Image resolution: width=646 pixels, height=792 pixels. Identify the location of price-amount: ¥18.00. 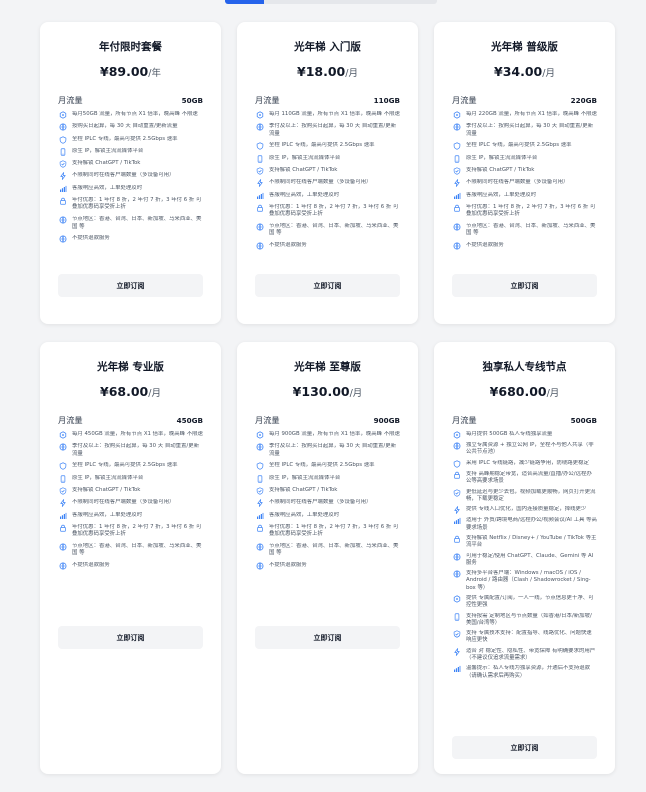
(321, 71).